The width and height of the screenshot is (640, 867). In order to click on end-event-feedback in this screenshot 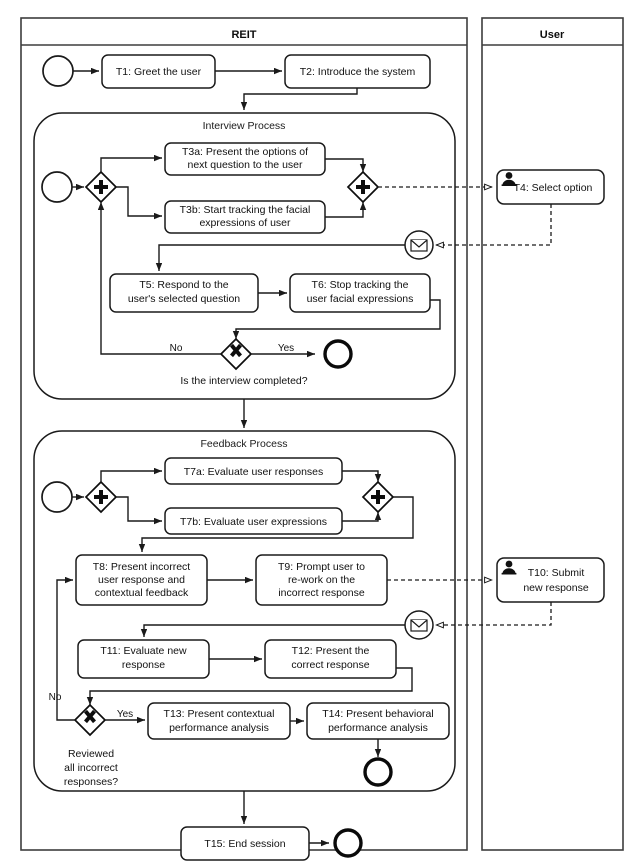, I will do `click(378, 772)`.